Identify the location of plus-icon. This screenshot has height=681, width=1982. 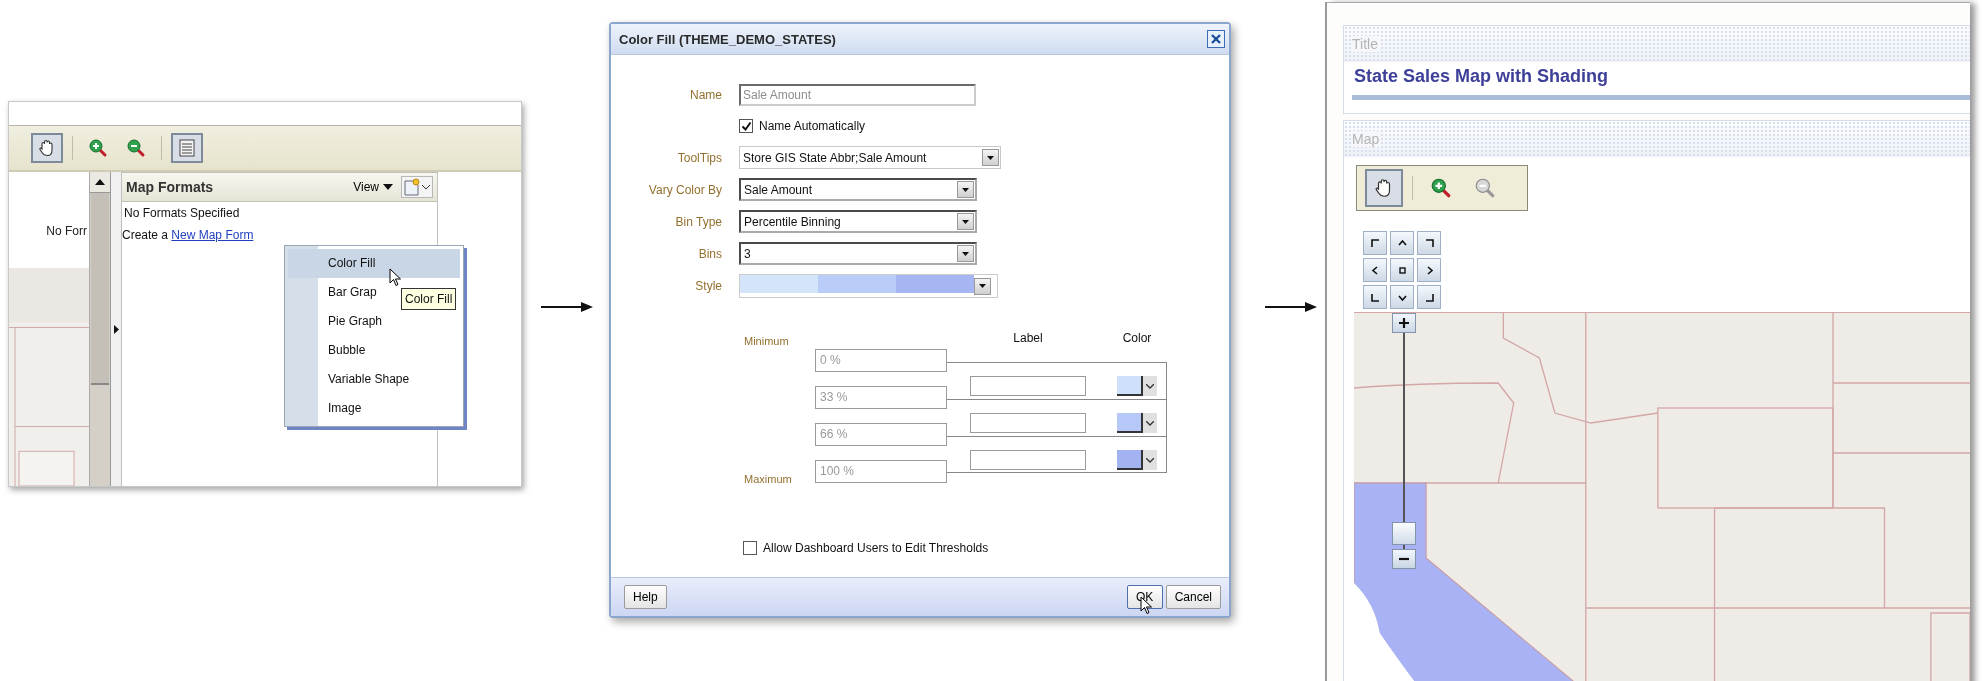
(1404, 323).